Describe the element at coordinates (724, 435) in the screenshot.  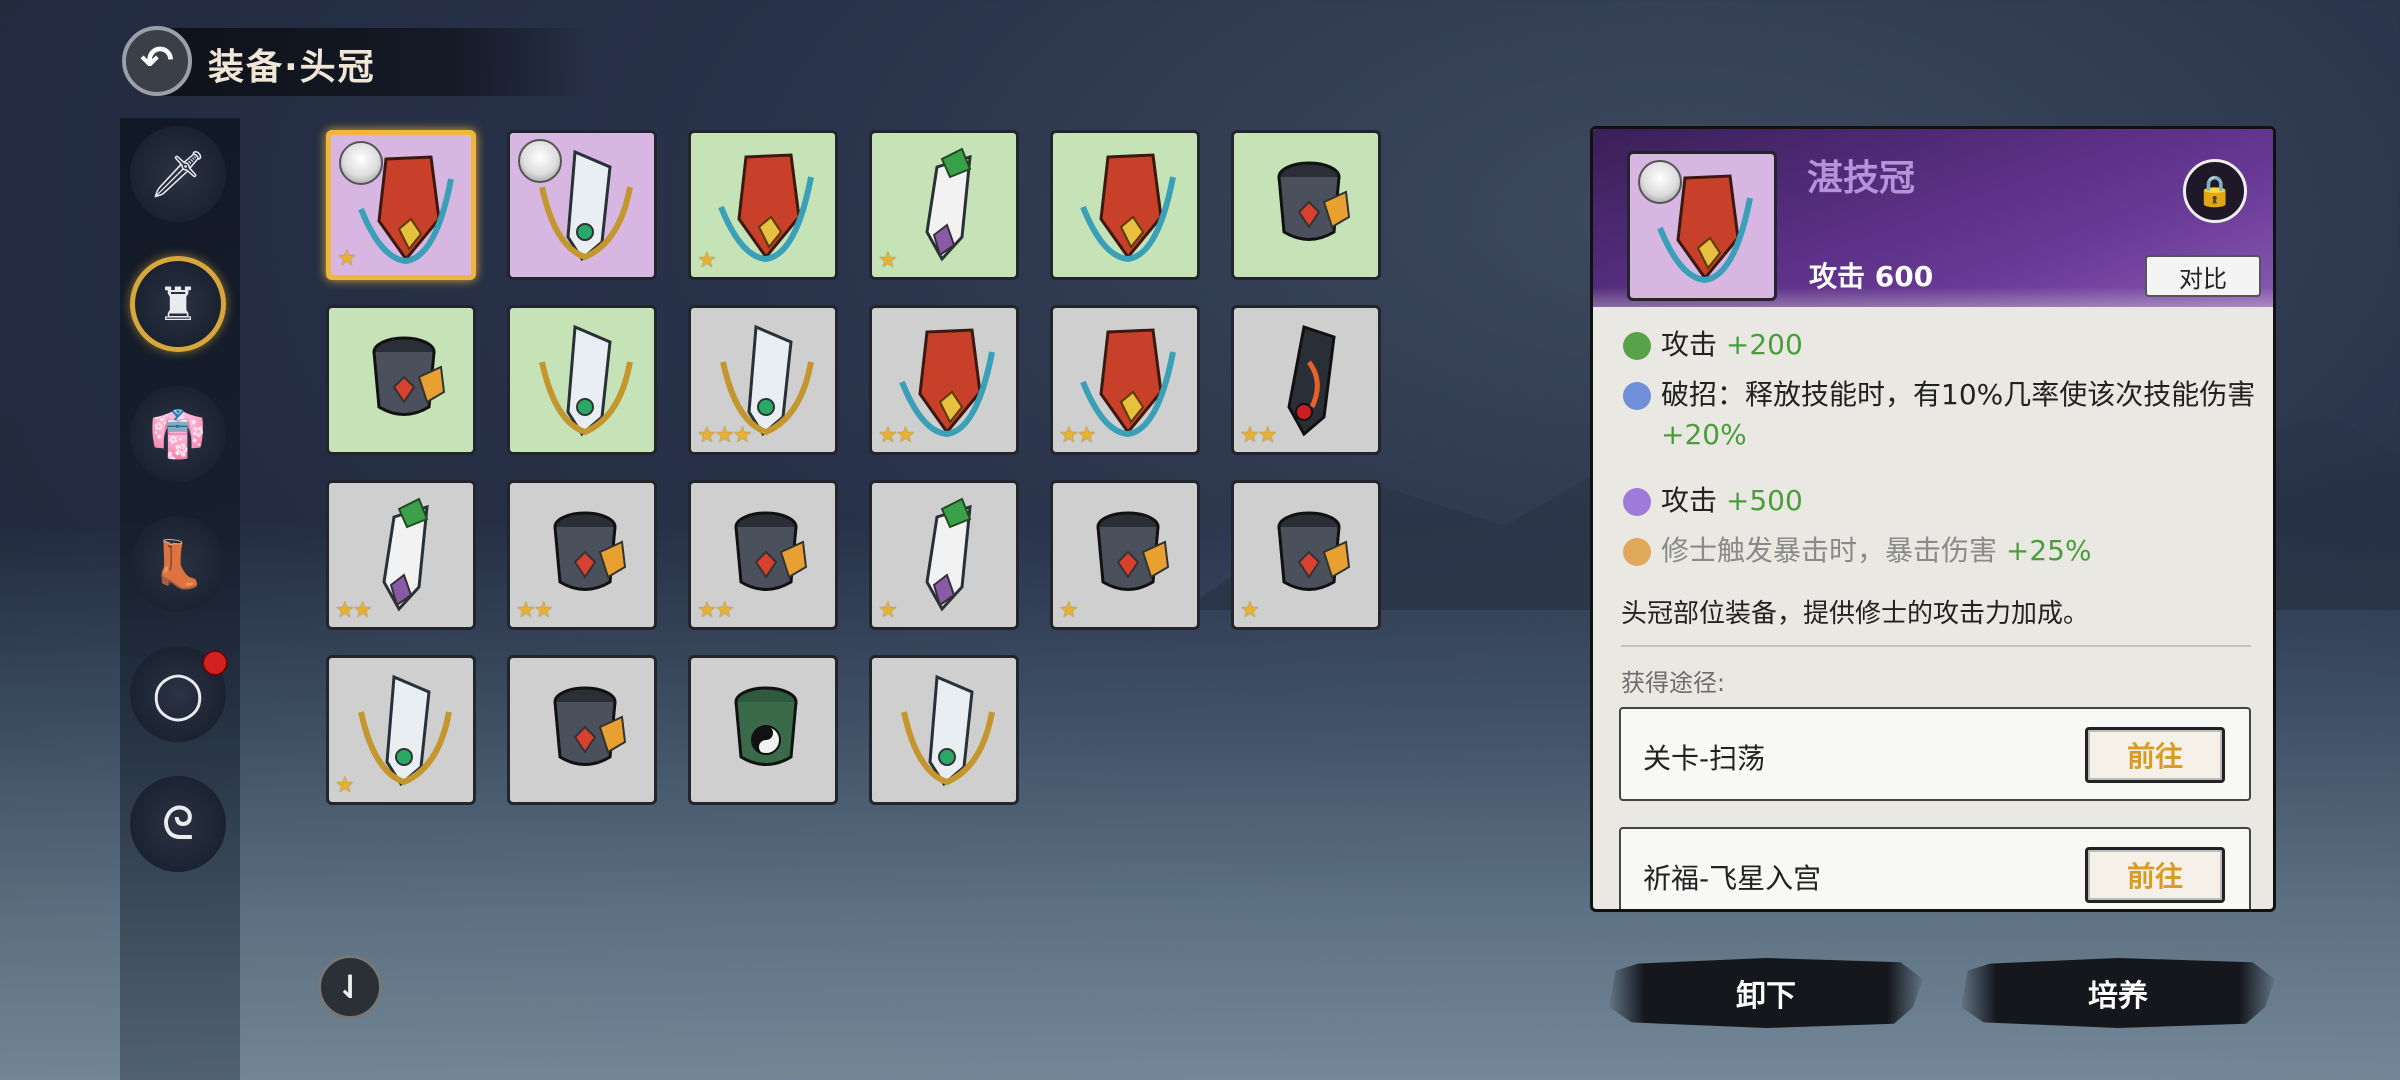
I see `star-rating: ★★★` at that location.